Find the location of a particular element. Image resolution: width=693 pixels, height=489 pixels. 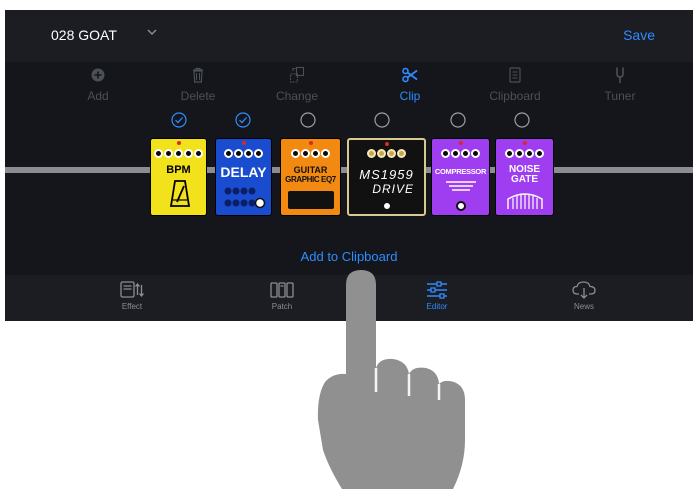

pedal-delay: DELAY is located at coordinates (243, 177).